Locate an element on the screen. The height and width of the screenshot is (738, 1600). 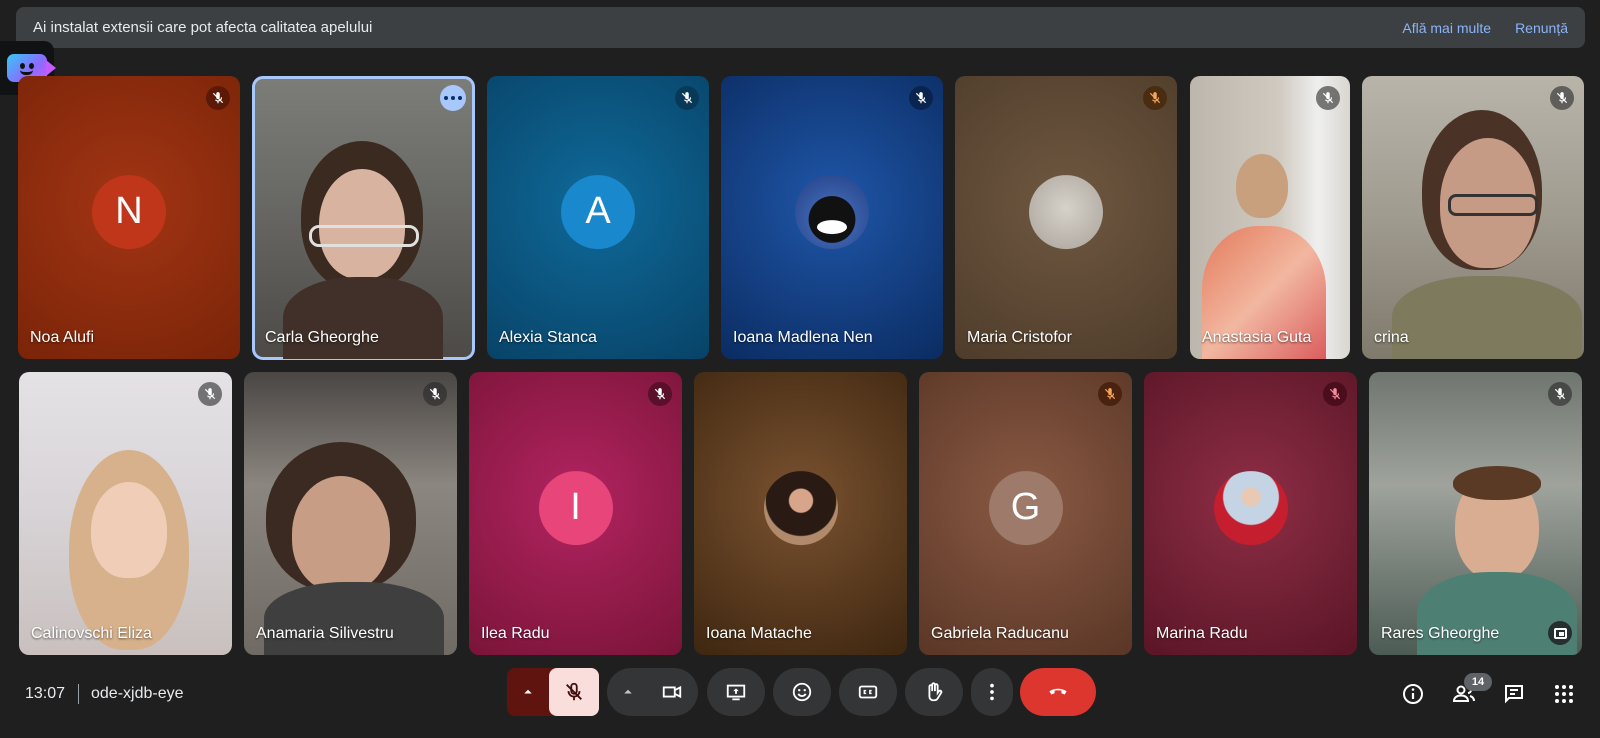
participant-name: Ioana Madlena Nen is located at coordinates (803, 337).